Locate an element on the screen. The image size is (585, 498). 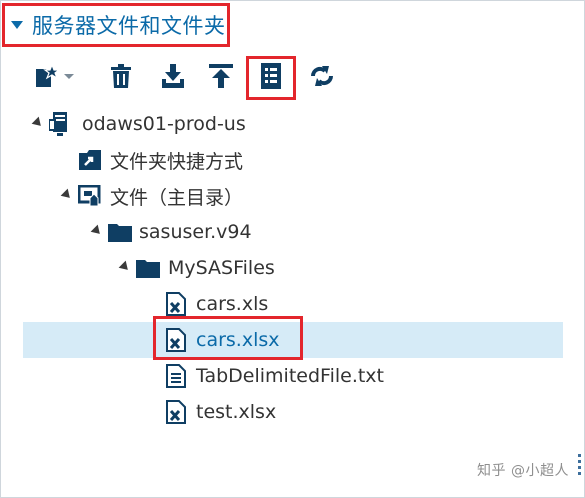
scrollbar-grip is located at coordinates (579, 465).